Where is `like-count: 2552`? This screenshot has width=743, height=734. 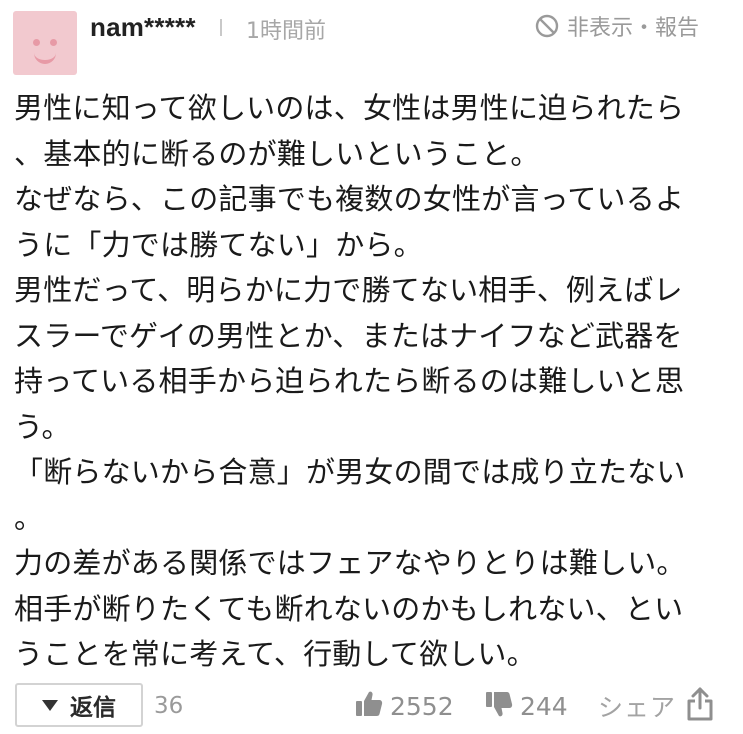
like-count: 2552 is located at coordinates (422, 706).